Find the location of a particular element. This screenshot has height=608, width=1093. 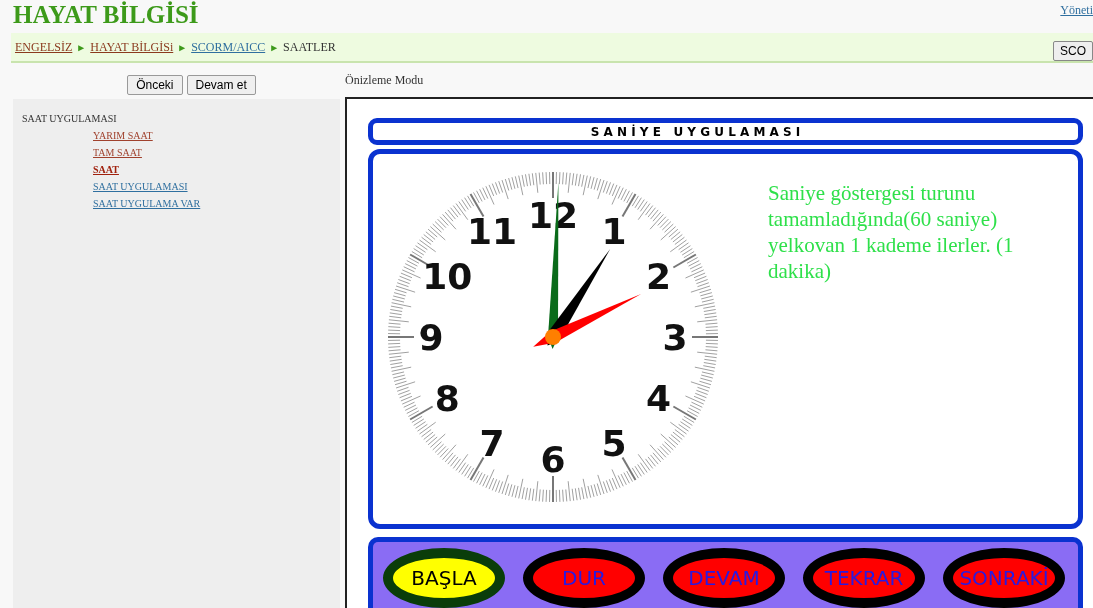

clock-numeral: 7 is located at coordinates (492, 443).